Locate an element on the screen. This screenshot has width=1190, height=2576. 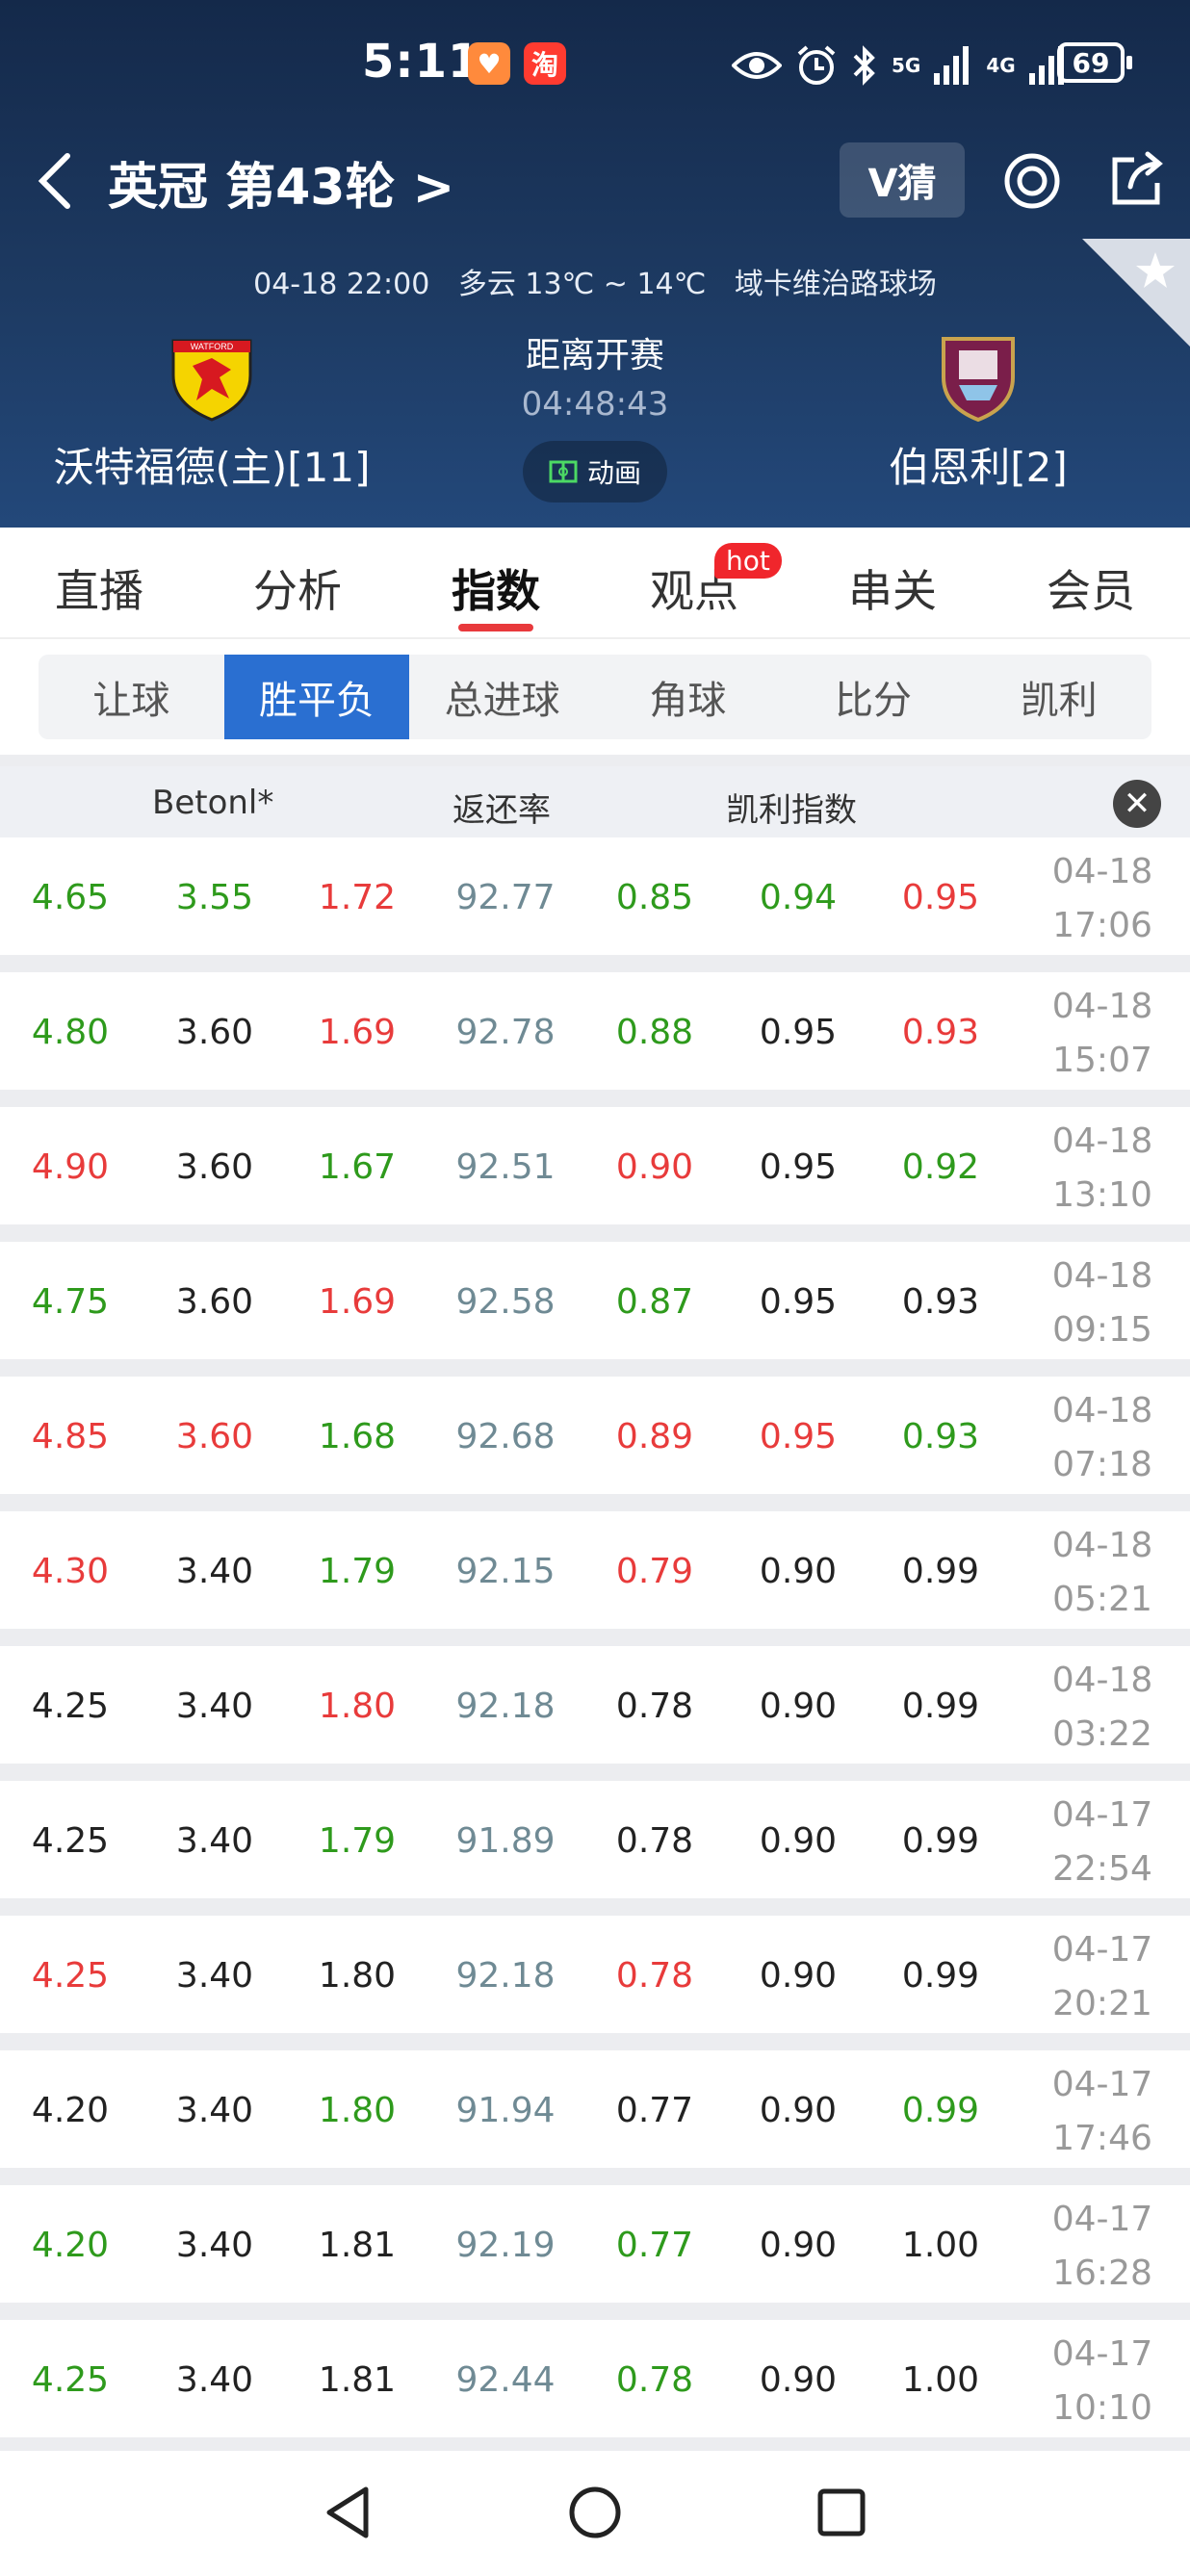
odds-home: 4.30 is located at coordinates (71, 1571).